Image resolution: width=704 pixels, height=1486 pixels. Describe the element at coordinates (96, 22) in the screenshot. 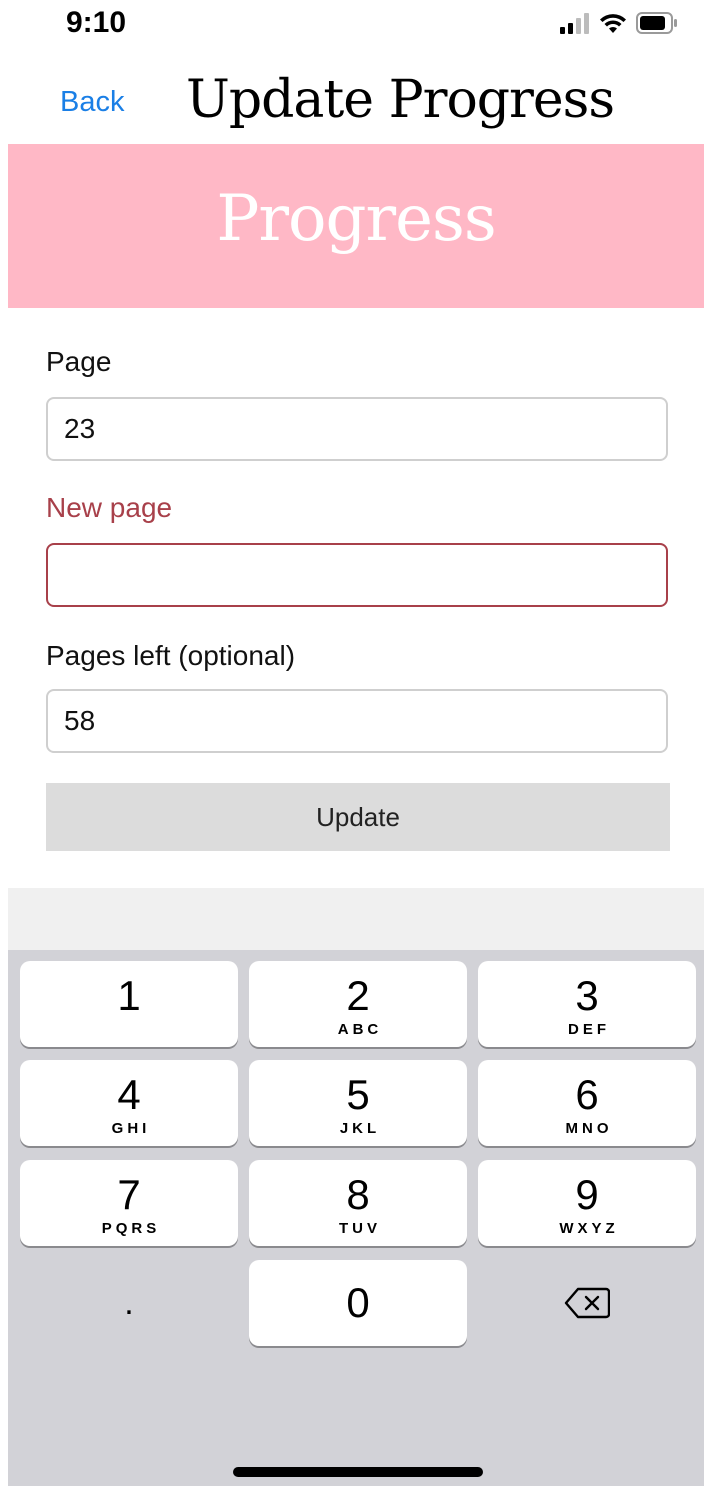

I see `status-time: 9:10` at that location.